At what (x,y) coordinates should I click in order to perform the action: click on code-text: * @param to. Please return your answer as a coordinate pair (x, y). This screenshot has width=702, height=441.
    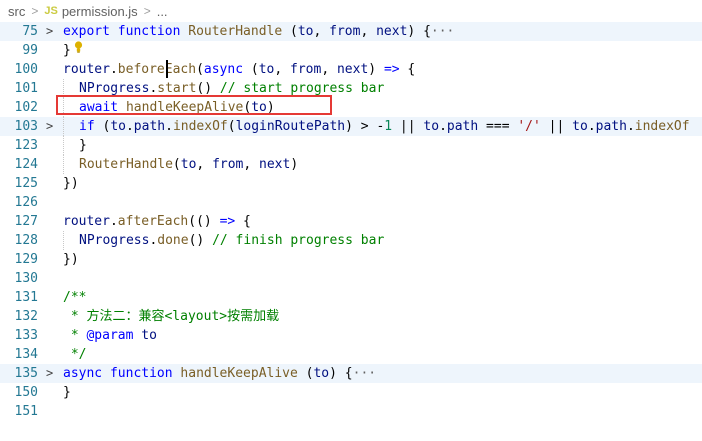
    Looking at the image, I should click on (110, 335).